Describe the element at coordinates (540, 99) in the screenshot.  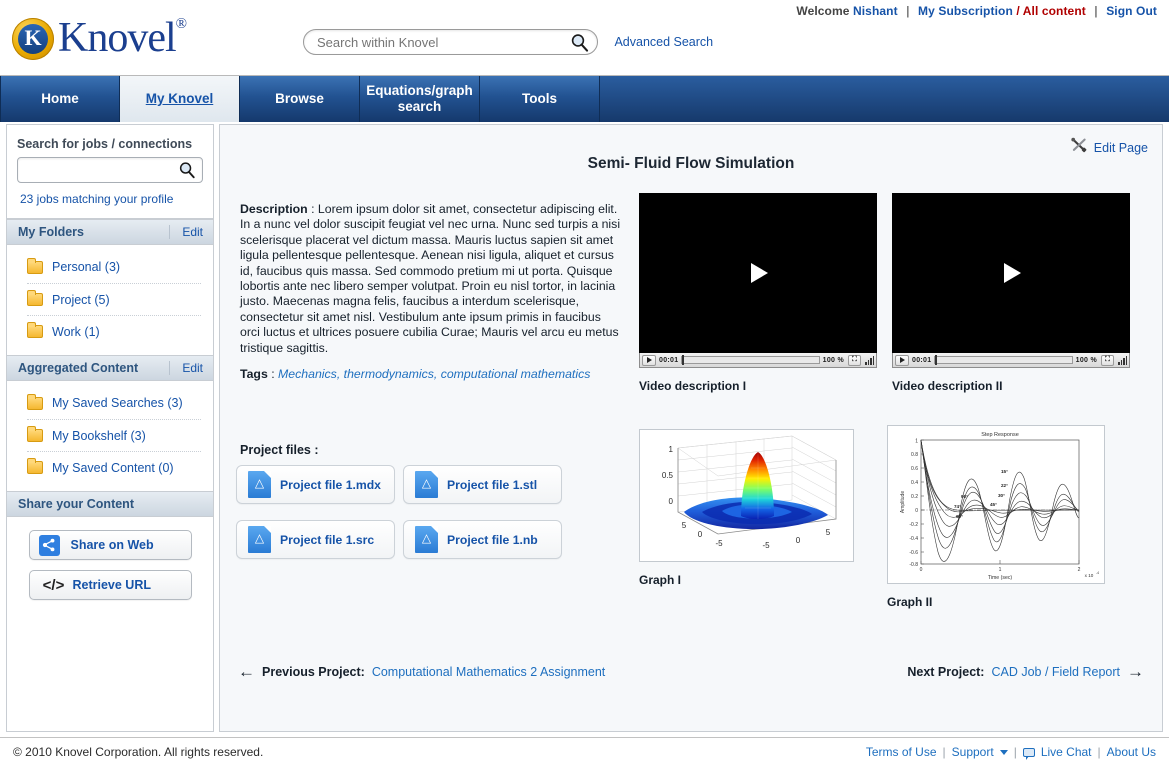
I see `nav-item-tools: Tools` at that location.